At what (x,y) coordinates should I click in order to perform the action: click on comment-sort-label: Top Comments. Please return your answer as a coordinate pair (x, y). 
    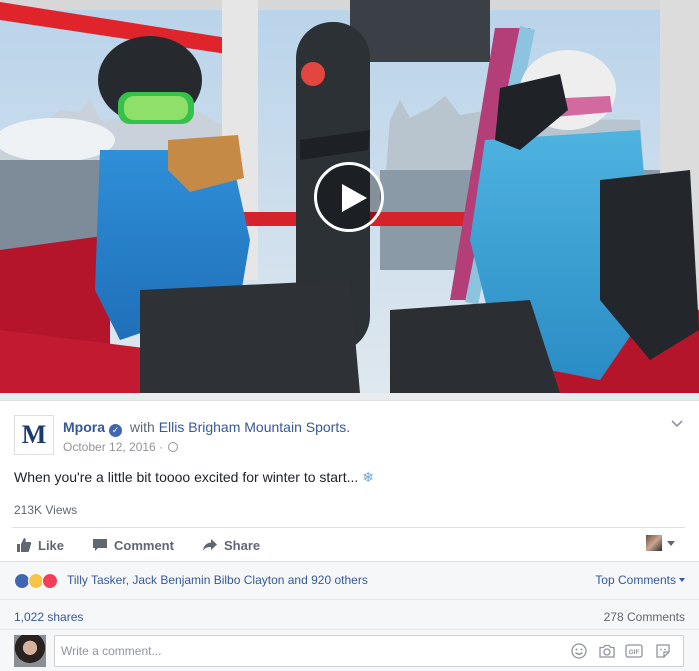
    Looking at the image, I should click on (635, 580).